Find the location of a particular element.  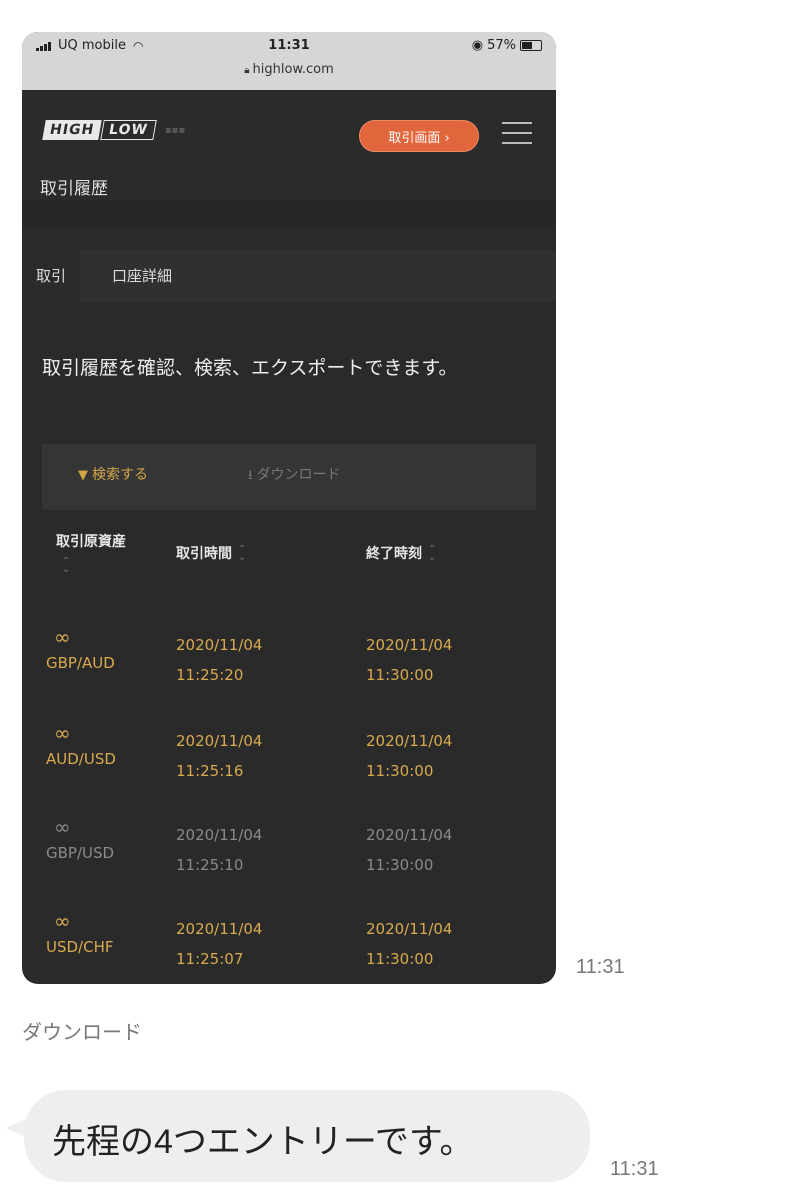

header-asset: 取引原資産 ⌃ ⌄ is located at coordinates (92, 554).